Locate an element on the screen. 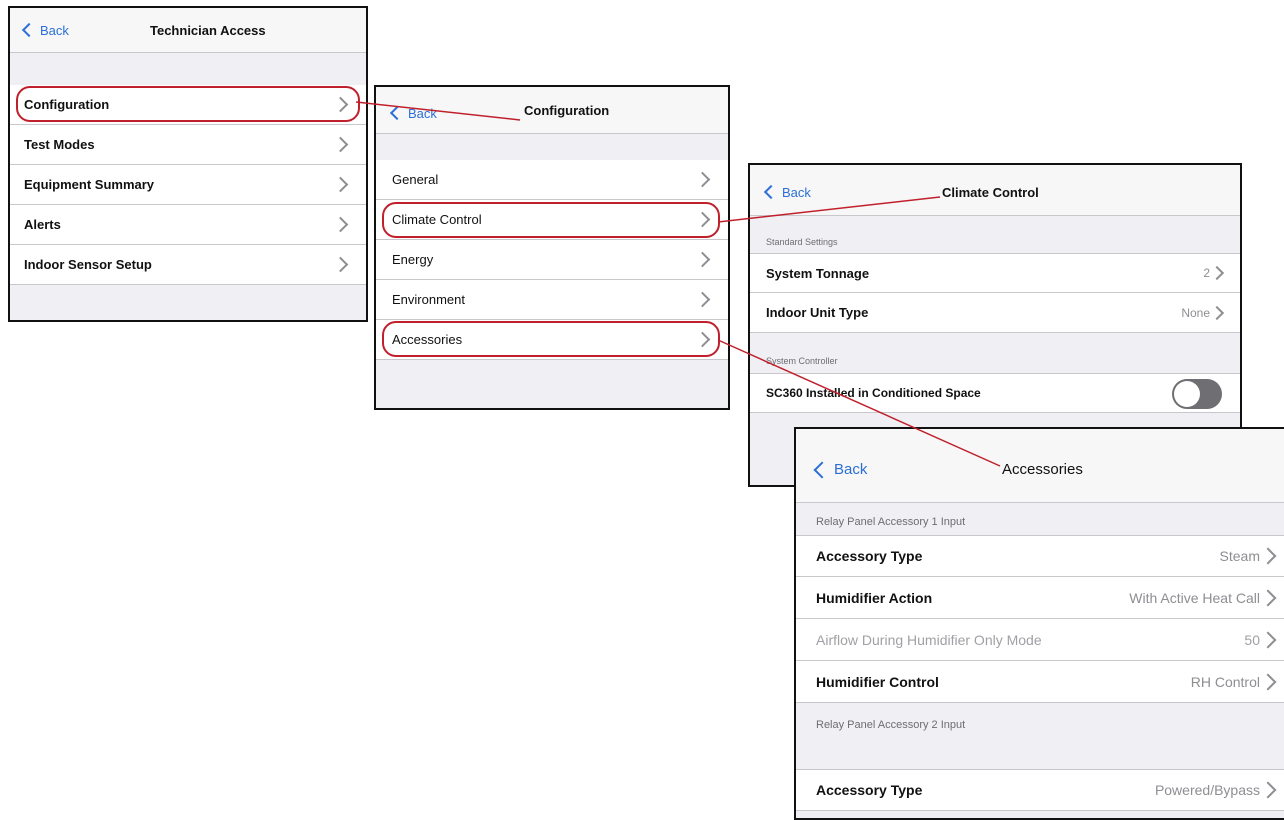  nav-bar: Back Configuration is located at coordinates (552, 110).